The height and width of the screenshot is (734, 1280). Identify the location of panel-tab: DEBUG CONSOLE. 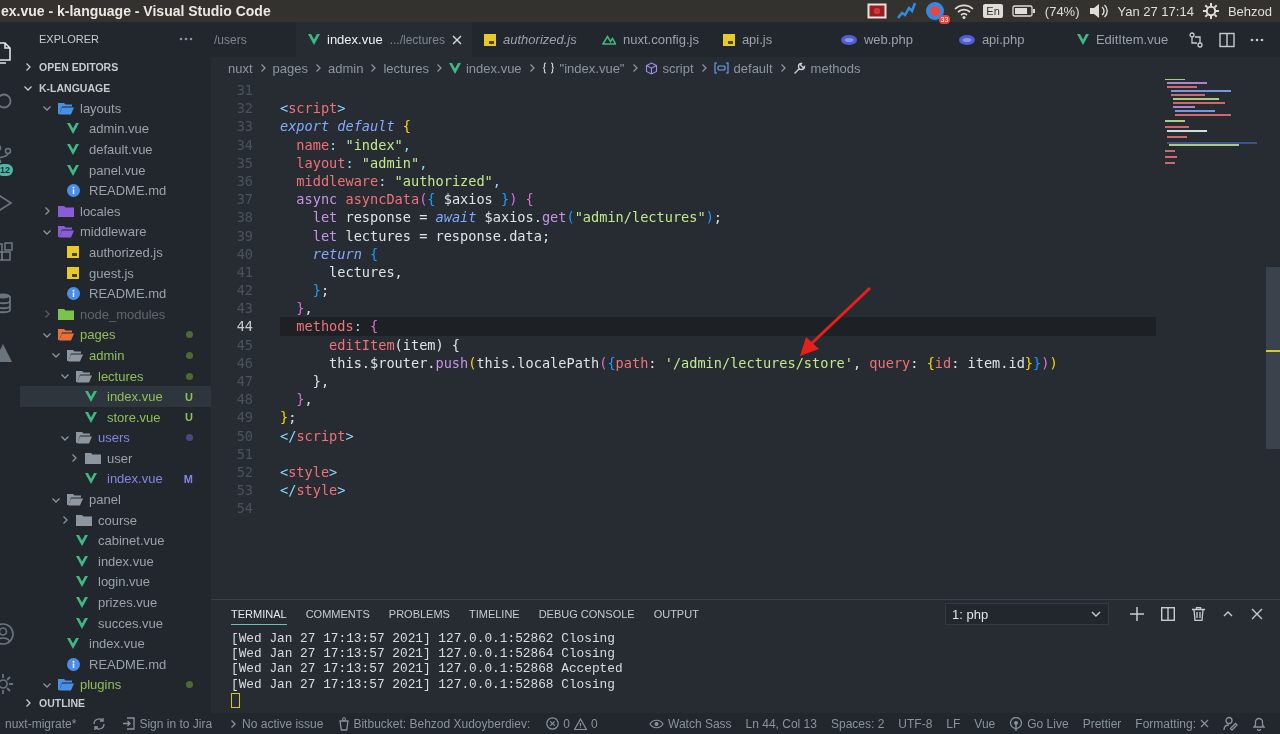
(586, 614).